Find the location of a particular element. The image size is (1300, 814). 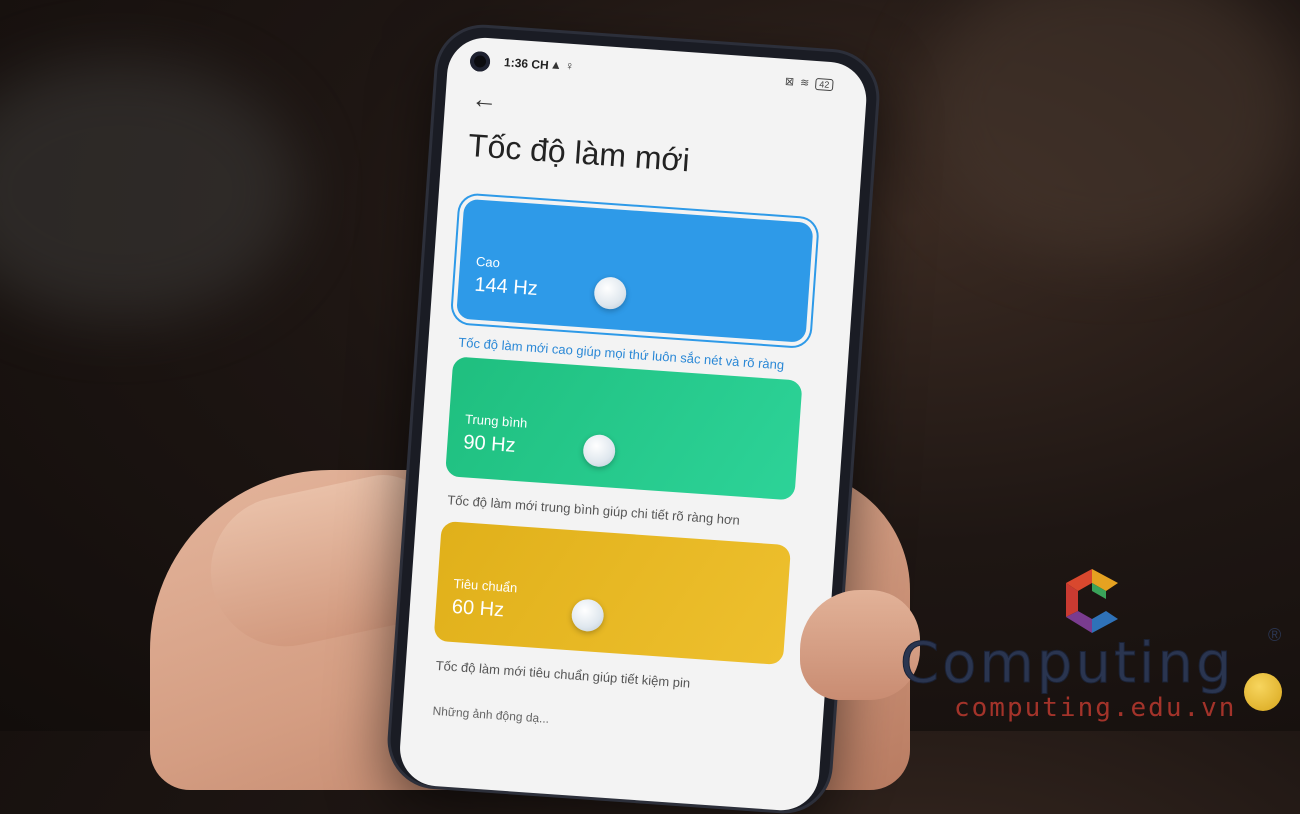

wifi-icon: ≋ is located at coordinates (804, 83).